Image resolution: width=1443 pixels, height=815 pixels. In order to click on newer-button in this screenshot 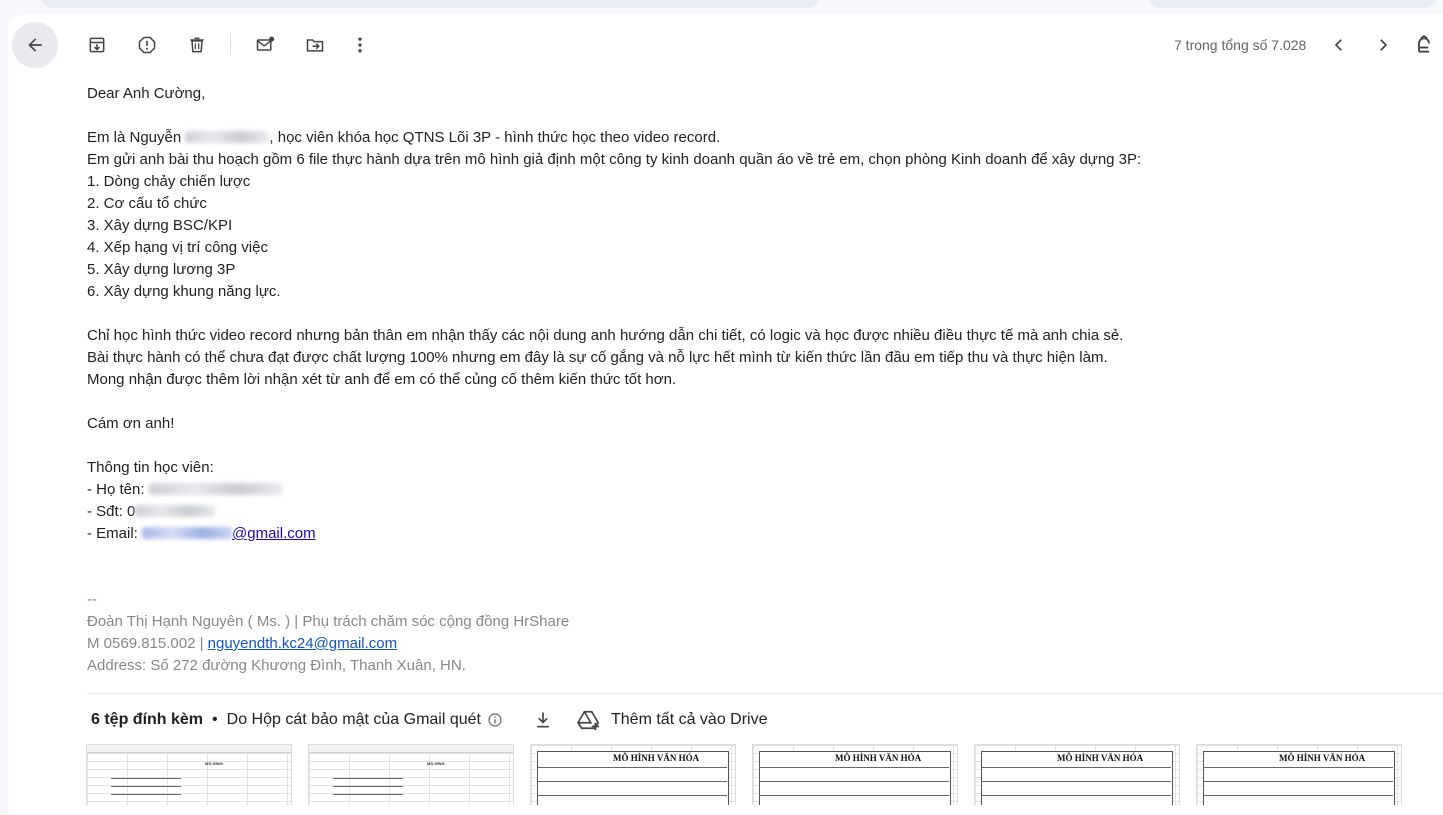, I will do `click(1339, 45)`.